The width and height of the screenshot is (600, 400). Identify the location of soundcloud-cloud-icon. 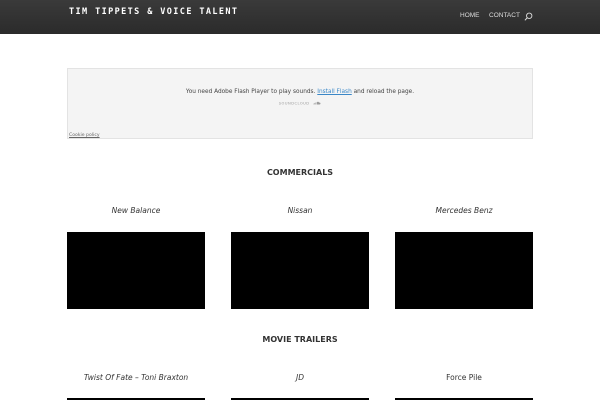
(317, 103).